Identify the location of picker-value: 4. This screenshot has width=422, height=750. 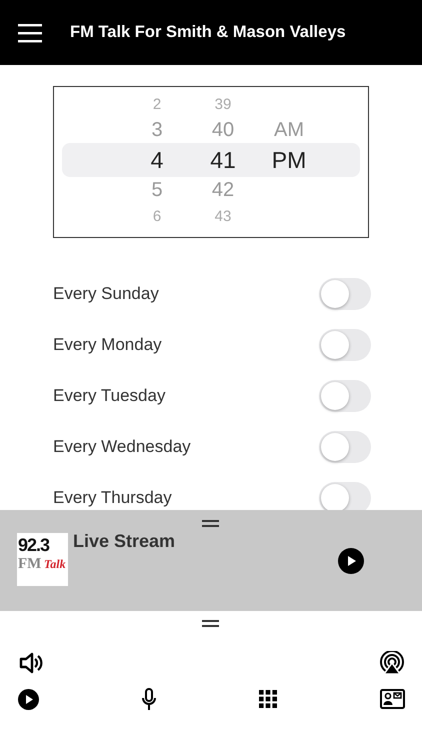
(157, 160).